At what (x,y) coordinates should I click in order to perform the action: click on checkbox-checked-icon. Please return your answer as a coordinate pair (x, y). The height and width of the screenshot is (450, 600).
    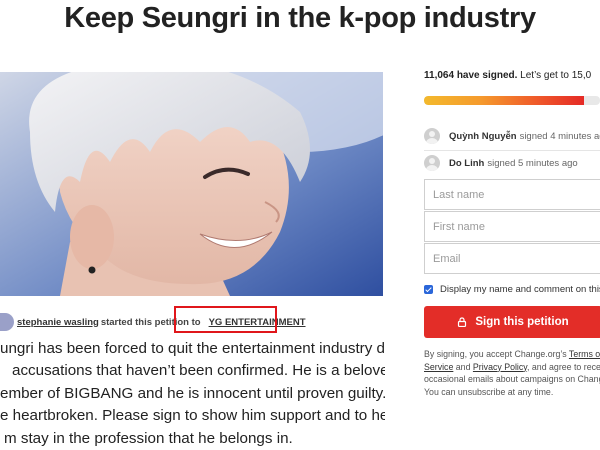
    Looking at the image, I should click on (428, 289).